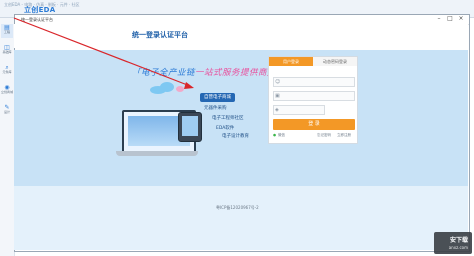  What do you see at coordinates (7, 137) in the screenshot?
I see `left-sidebar: ▤ 工程 ◫ 基础库 ⌕ 元件库 ◉ 立创商城 ✎ 设计` at bounding box center [7, 137].